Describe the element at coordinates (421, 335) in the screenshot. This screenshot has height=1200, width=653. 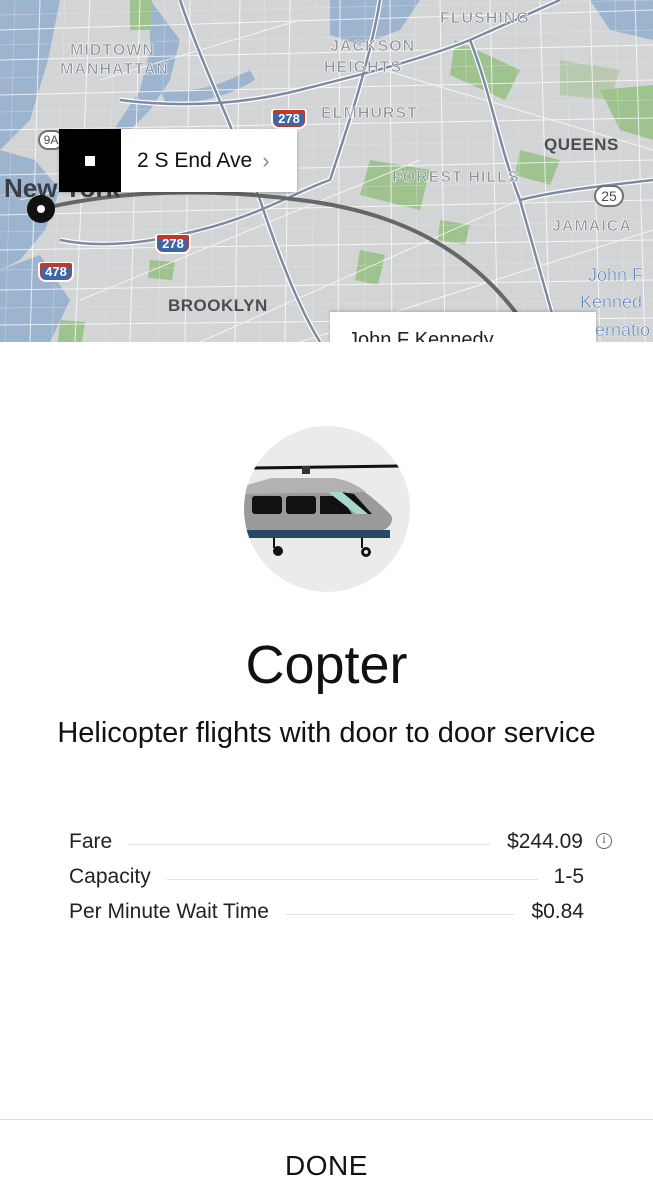
I see `destination-label: John F Kennedy` at that location.